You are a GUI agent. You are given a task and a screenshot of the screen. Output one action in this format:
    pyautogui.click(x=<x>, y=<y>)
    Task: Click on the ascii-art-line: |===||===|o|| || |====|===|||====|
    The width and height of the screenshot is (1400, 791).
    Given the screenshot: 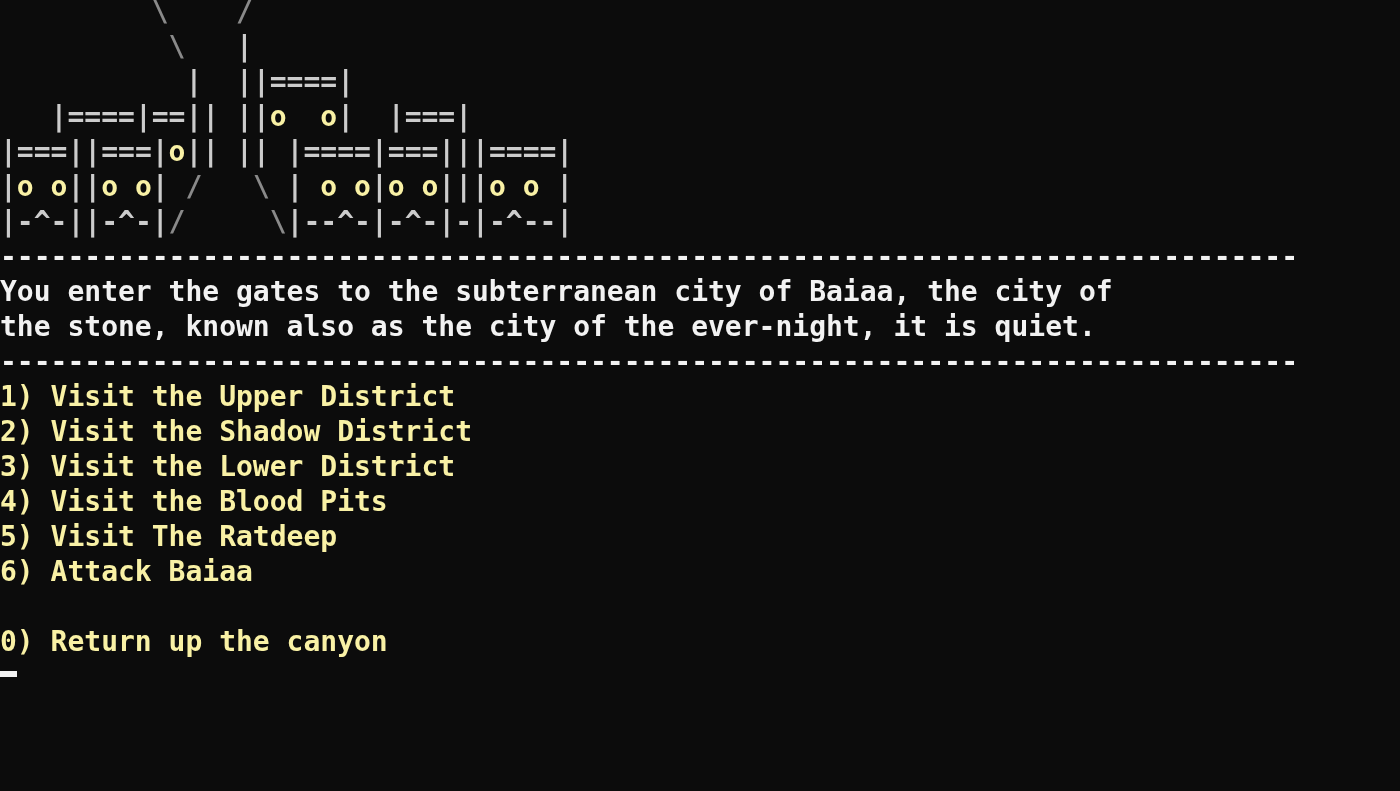 What is the action you would take?
    pyautogui.click(x=287, y=151)
    